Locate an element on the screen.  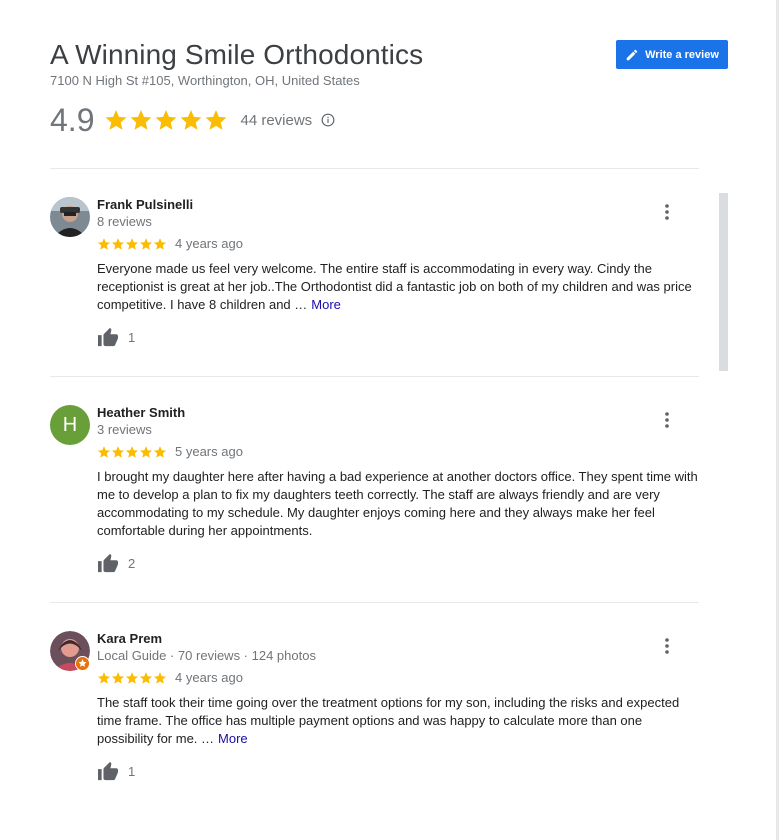
review-time: 5 years ago is located at coordinates (209, 451).